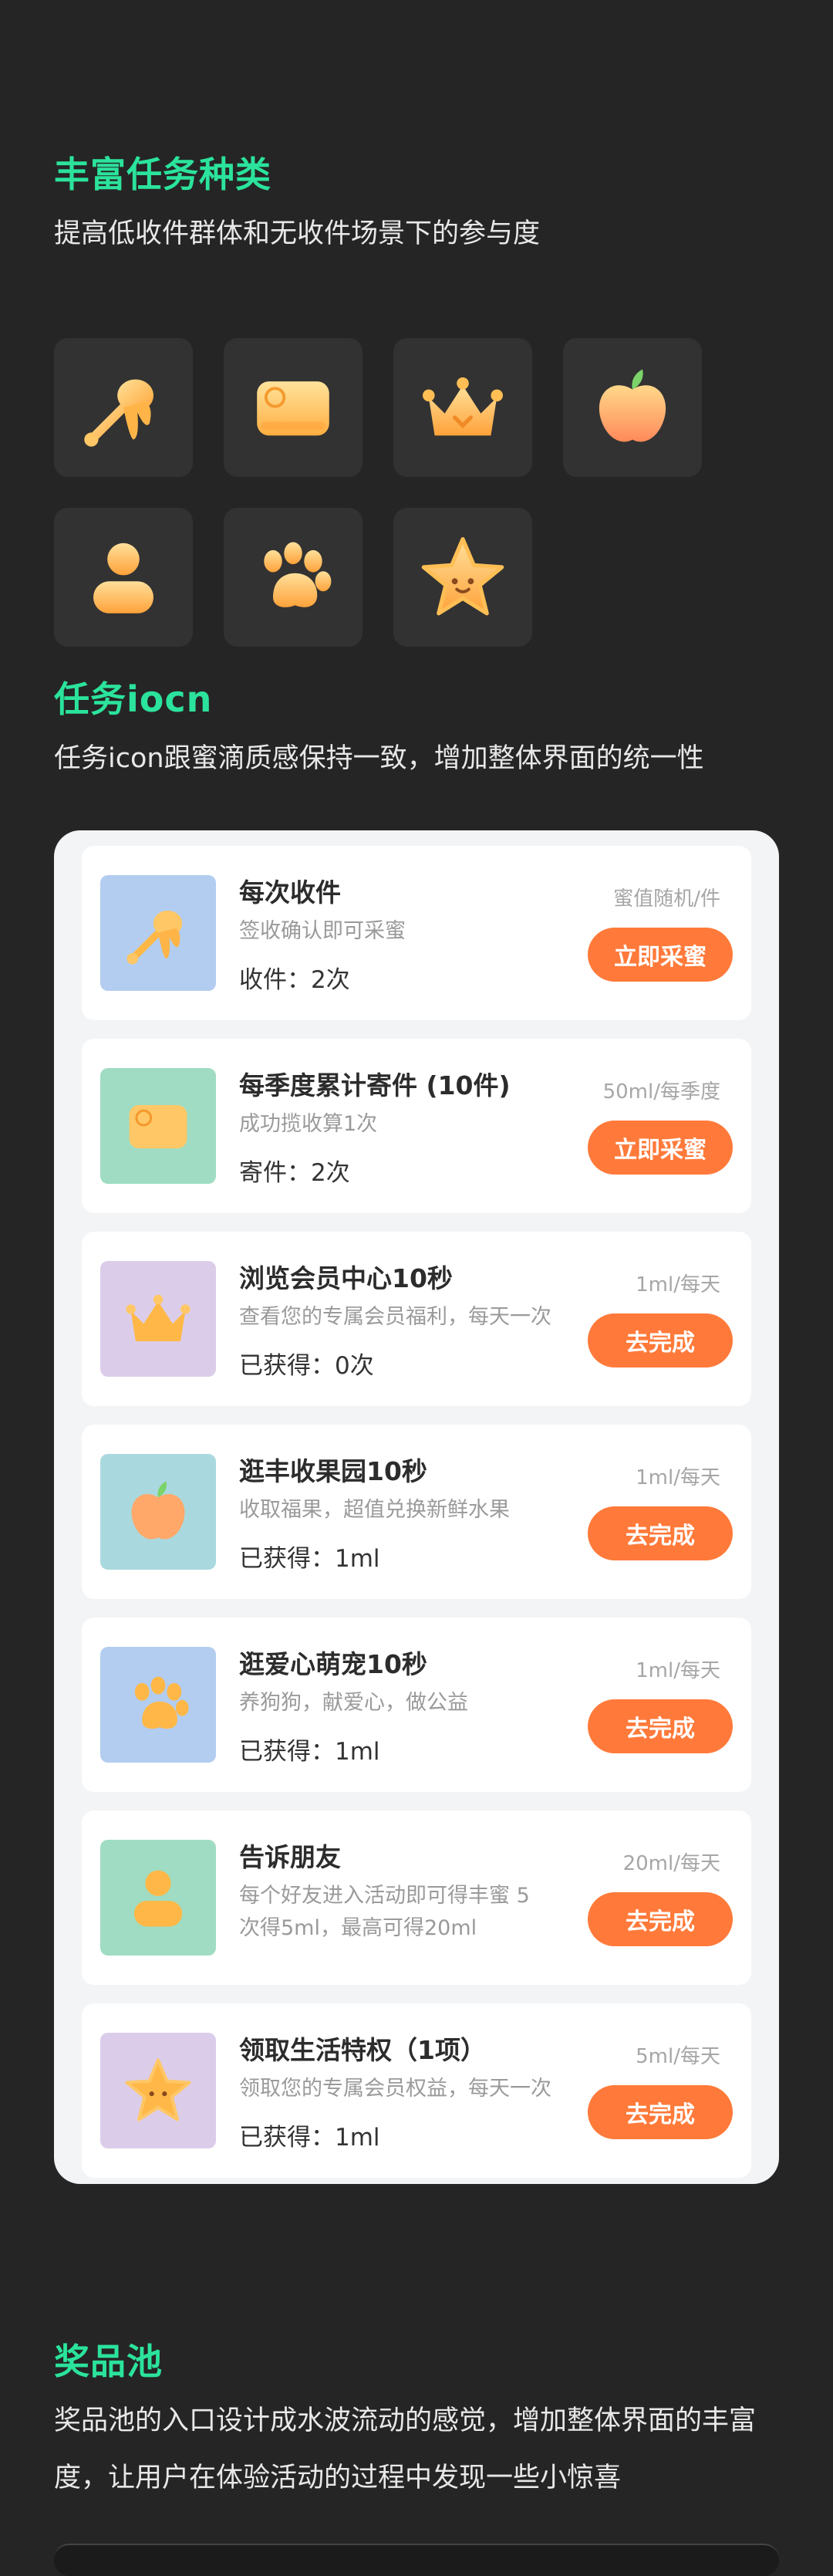 This screenshot has width=833, height=2576. I want to click on section-title-prize-pool: 奖品池, so click(108, 2361).